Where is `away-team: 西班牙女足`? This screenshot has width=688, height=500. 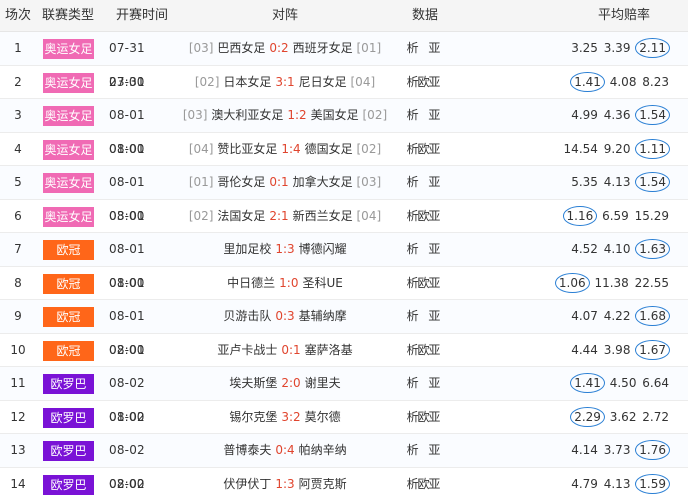 away-team: 西班牙女足 is located at coordinates (323, 48).